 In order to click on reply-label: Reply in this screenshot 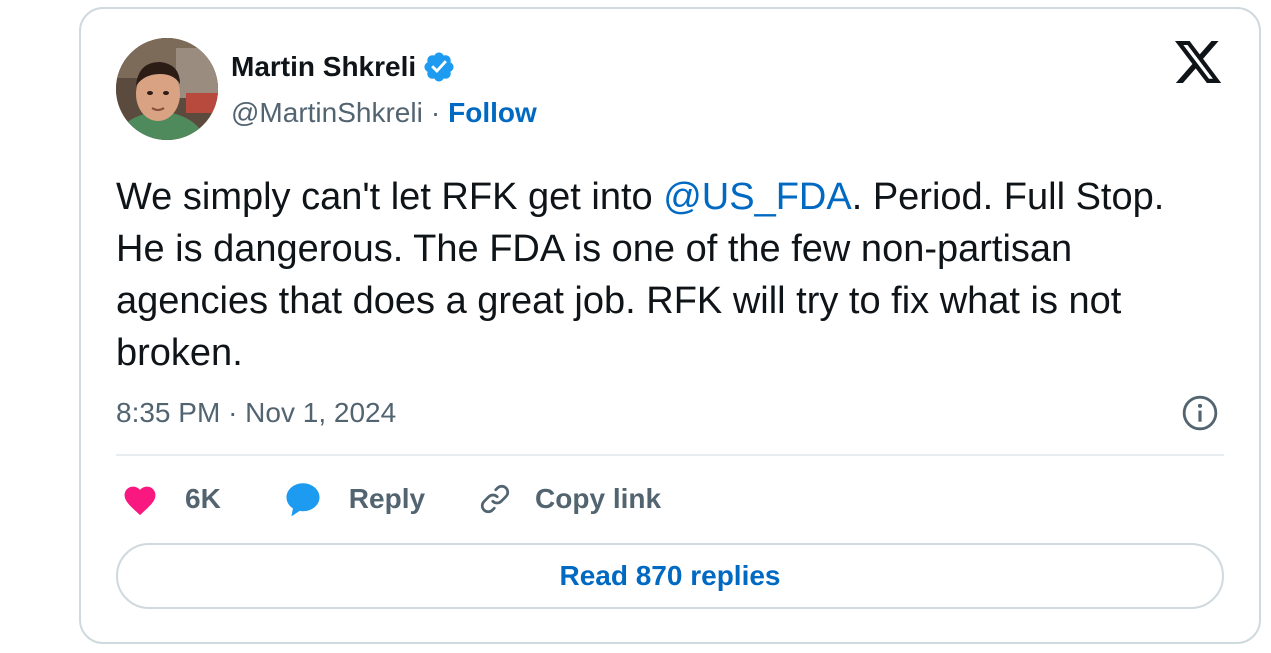, I will do `click(387, 498)`.